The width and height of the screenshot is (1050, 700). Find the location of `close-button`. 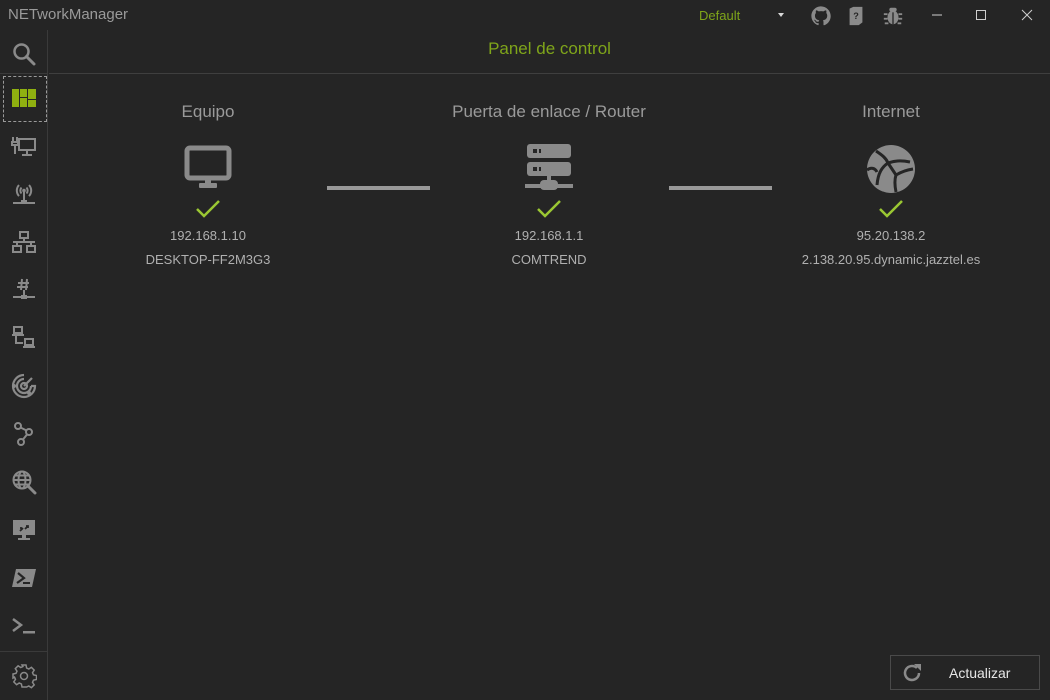

close-button is located at coordinates (1027, 15).